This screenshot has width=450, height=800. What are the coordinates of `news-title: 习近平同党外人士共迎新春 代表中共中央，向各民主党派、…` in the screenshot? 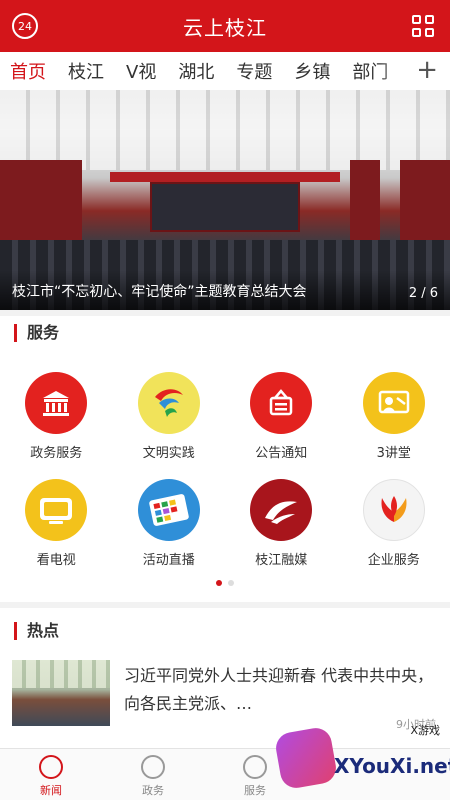 It's located at (279, 689).